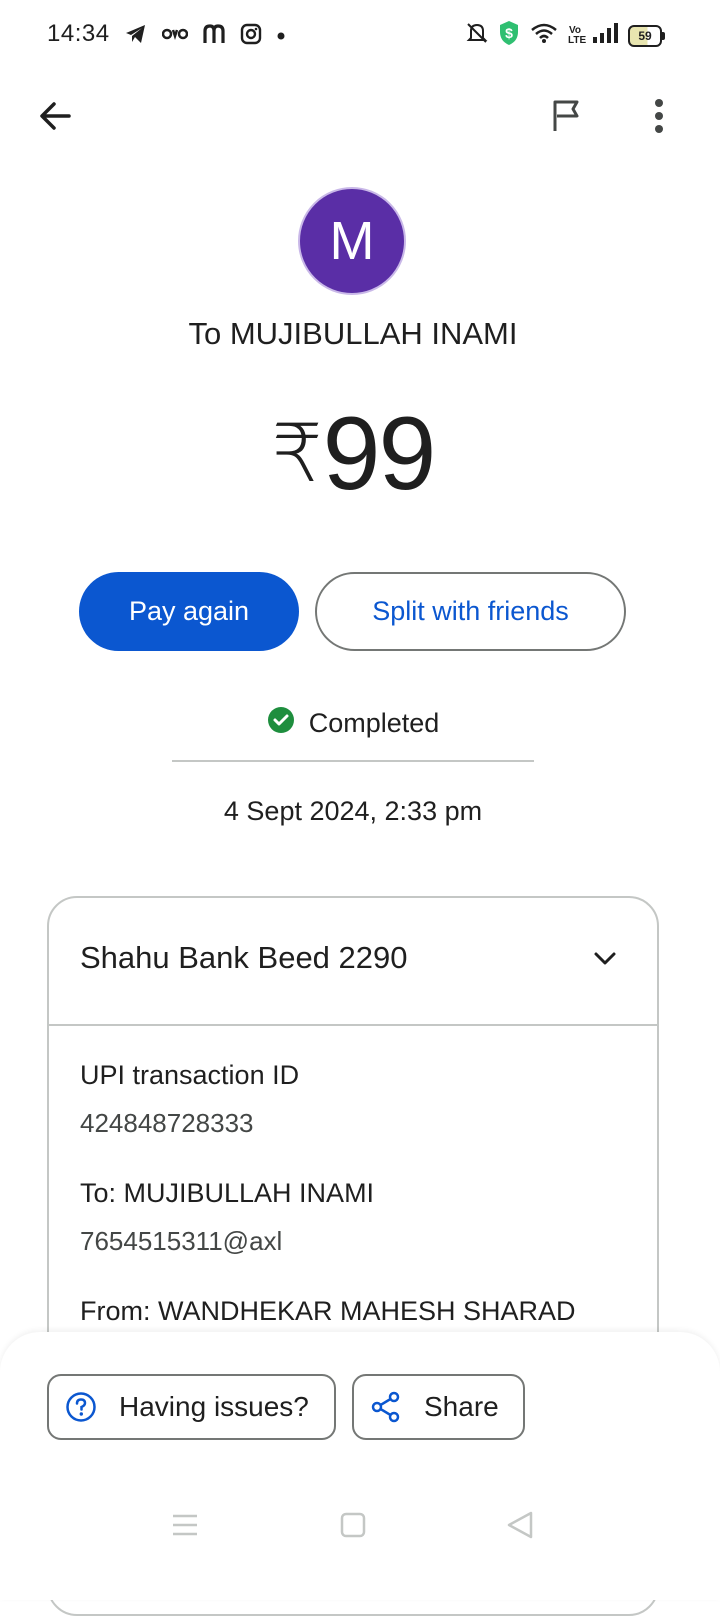 The height and width of the screenshot is (1616, 720). I want to click on amount: ₹99, so click(353, 454).